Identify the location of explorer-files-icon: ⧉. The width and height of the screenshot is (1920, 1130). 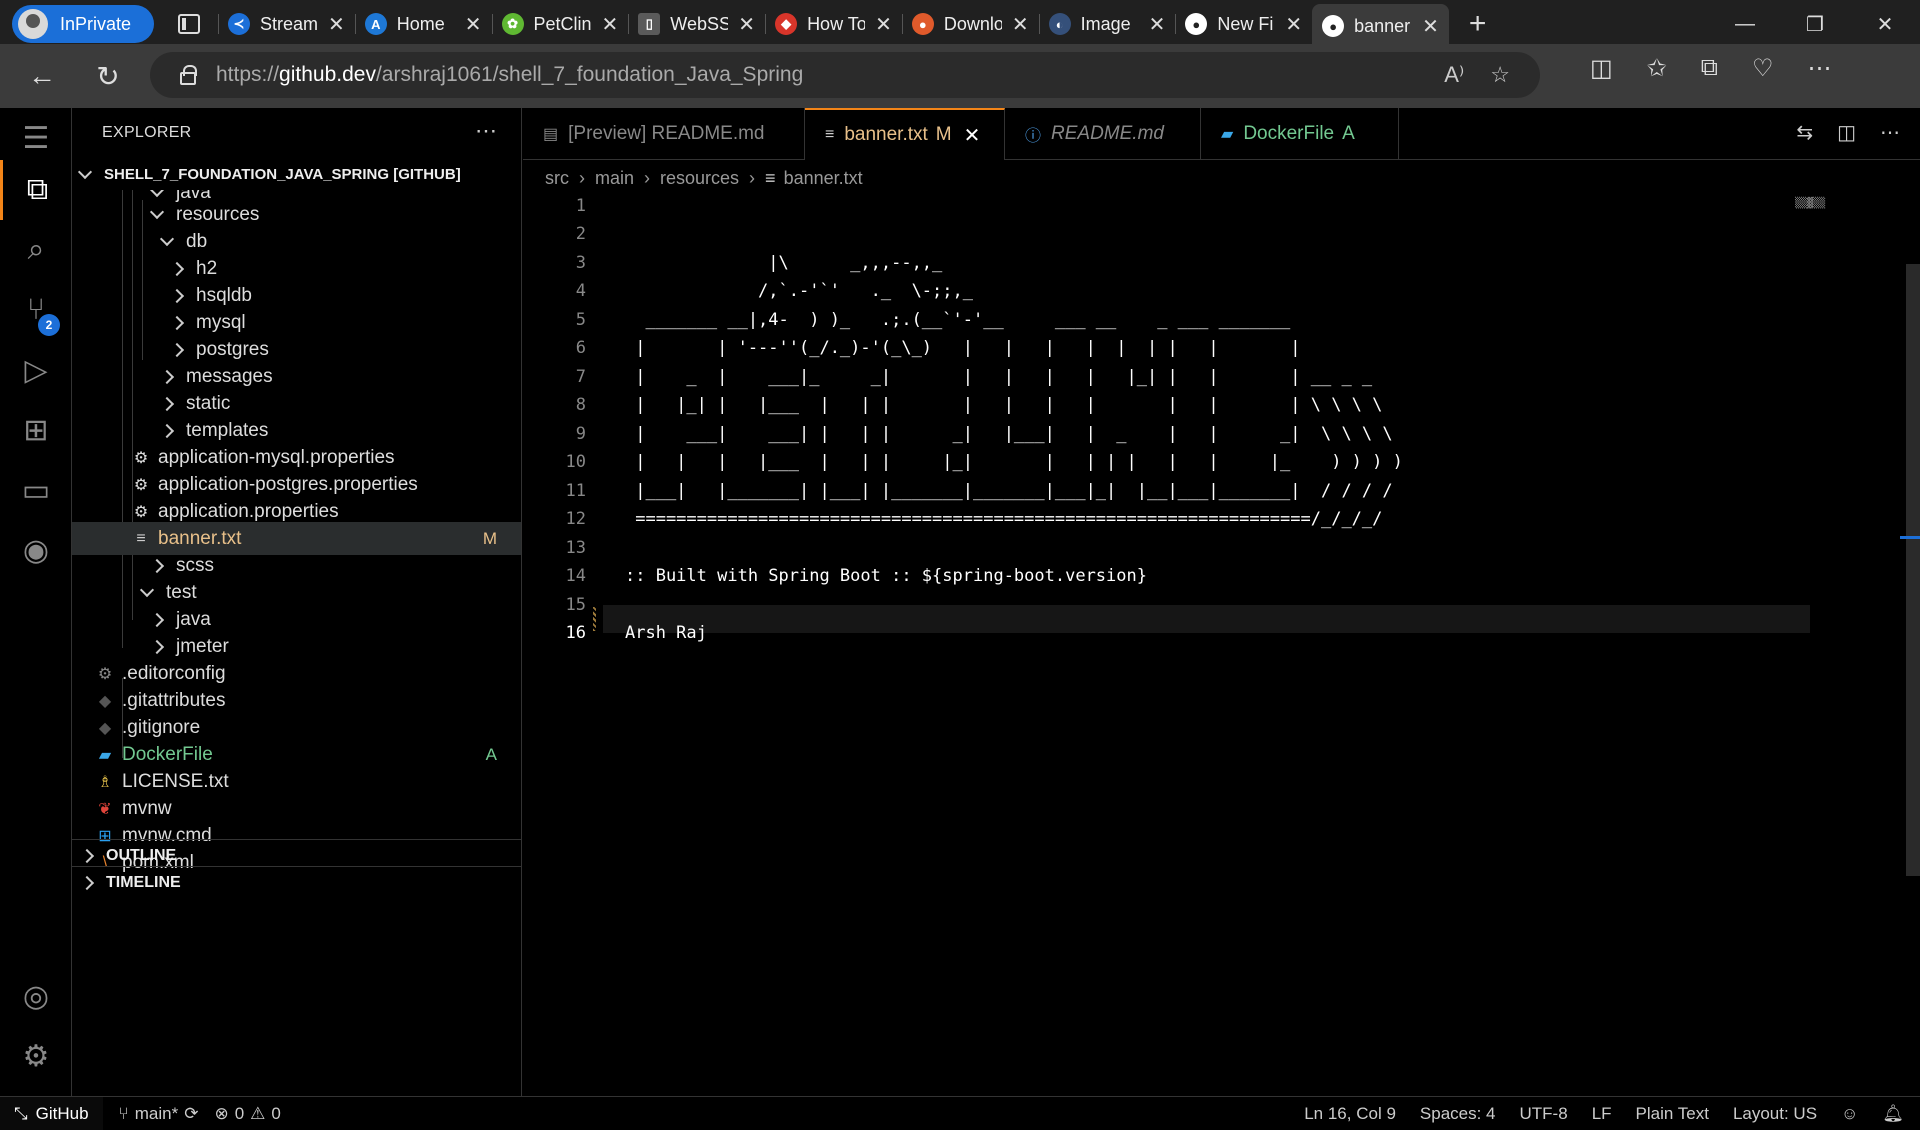
(36, 190).